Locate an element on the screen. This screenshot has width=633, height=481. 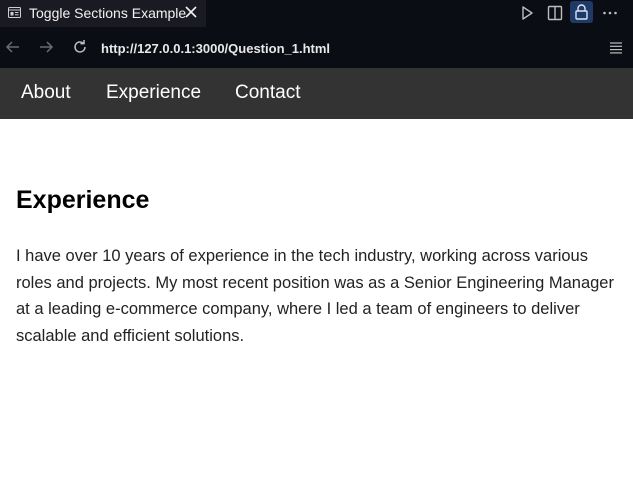
play-icon is located at coordinates (527, 13).